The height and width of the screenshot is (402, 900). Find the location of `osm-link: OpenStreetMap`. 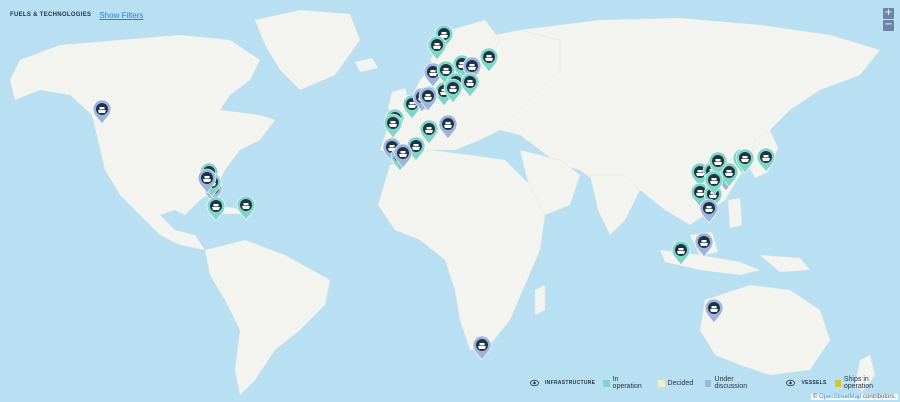

osm-link: OpenStreetMap is located at coordinates (840, 397).